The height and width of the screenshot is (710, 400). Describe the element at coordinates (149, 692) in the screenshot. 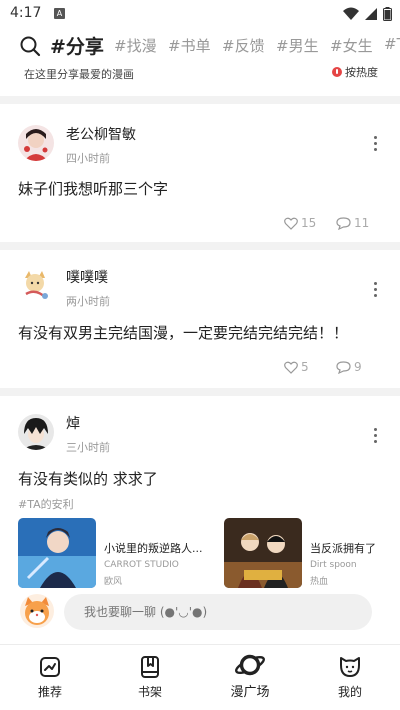

I see `nav-label: 书架` at that location.